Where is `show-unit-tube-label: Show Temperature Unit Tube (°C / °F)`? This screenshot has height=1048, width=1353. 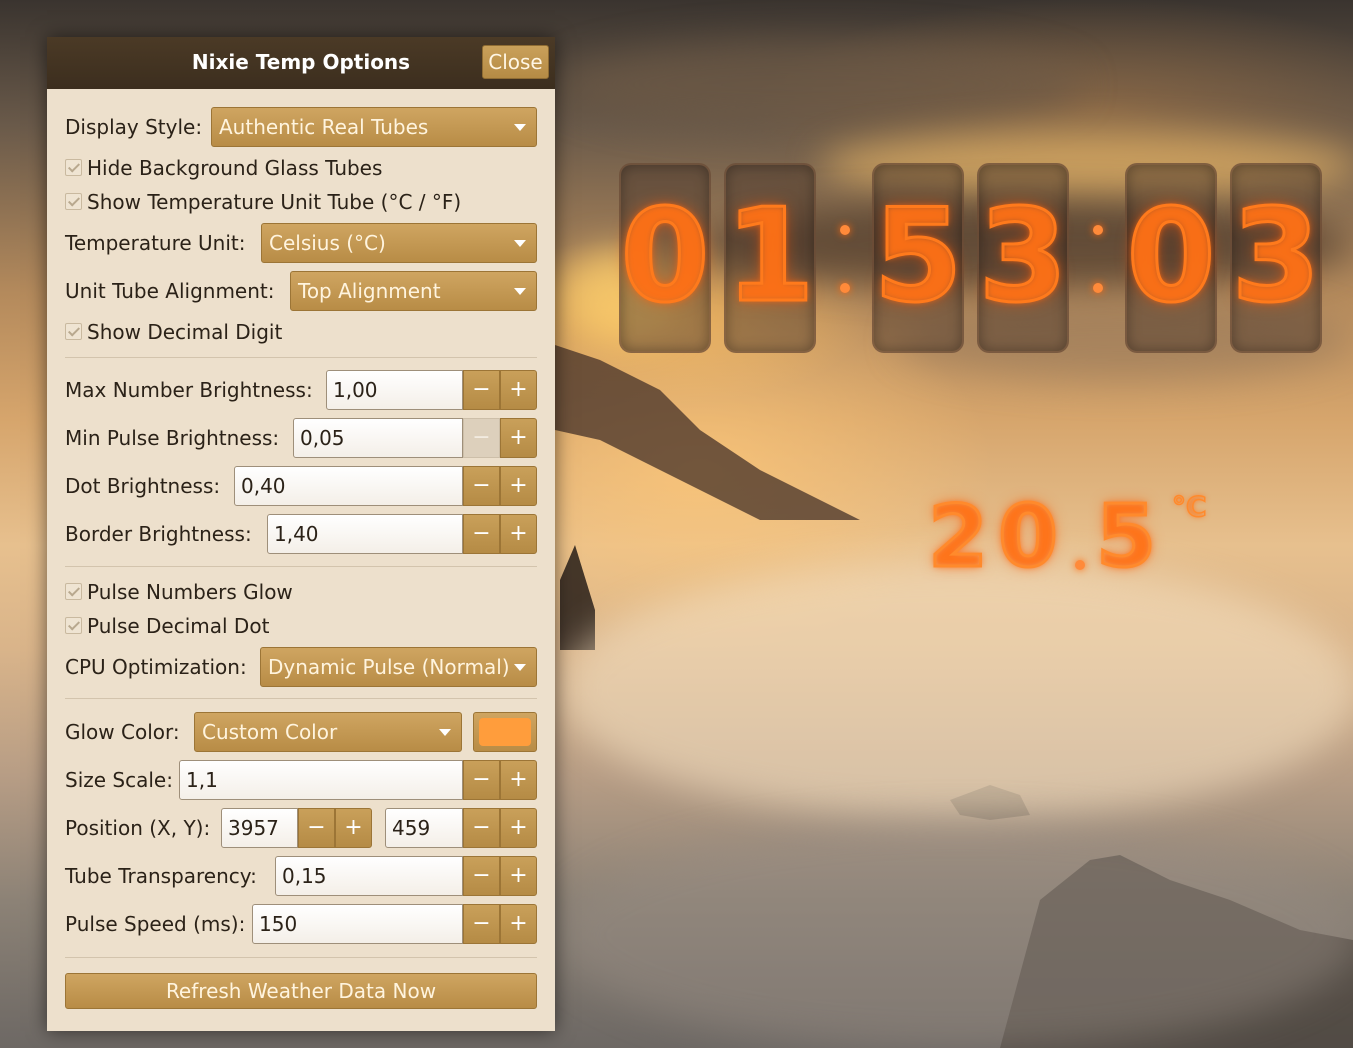 show-unit-tube-label: Show Temperature Unit Tube (°C / °F) is located at coordinates (274, 202).